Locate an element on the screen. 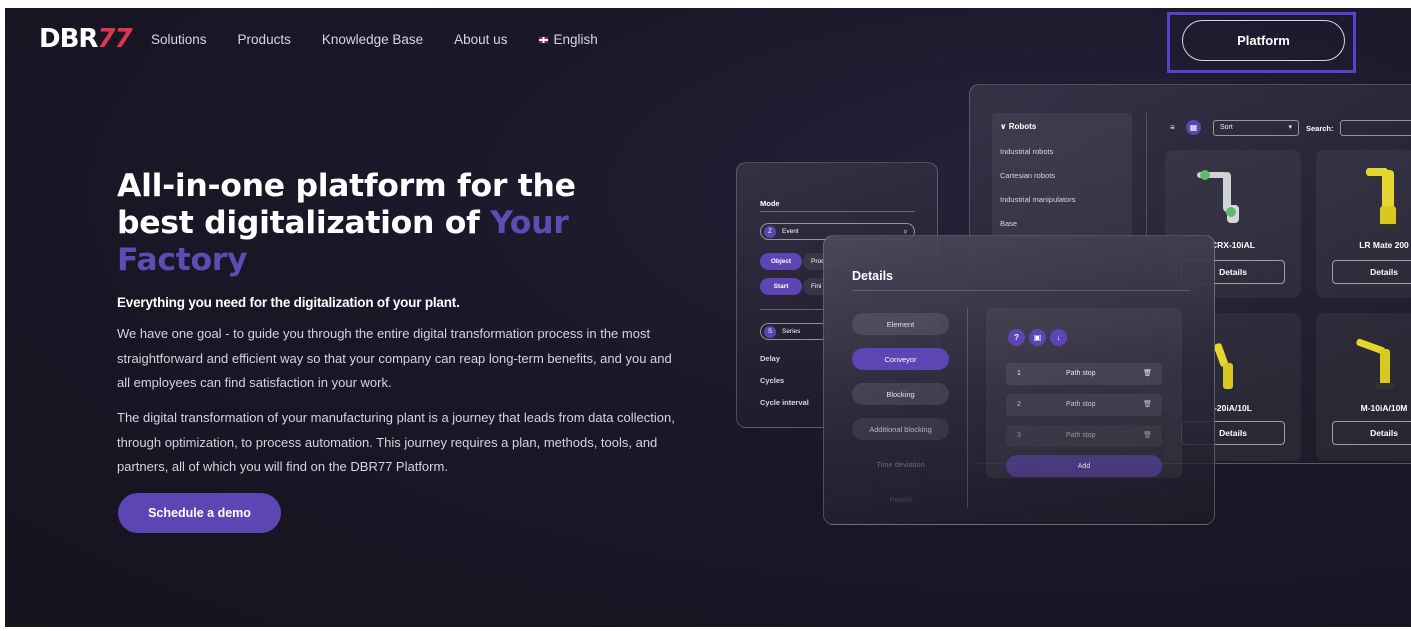 The width and height of the screenshot is (1411, 631). search-label: Search: is located at coordinates (1320, 128).